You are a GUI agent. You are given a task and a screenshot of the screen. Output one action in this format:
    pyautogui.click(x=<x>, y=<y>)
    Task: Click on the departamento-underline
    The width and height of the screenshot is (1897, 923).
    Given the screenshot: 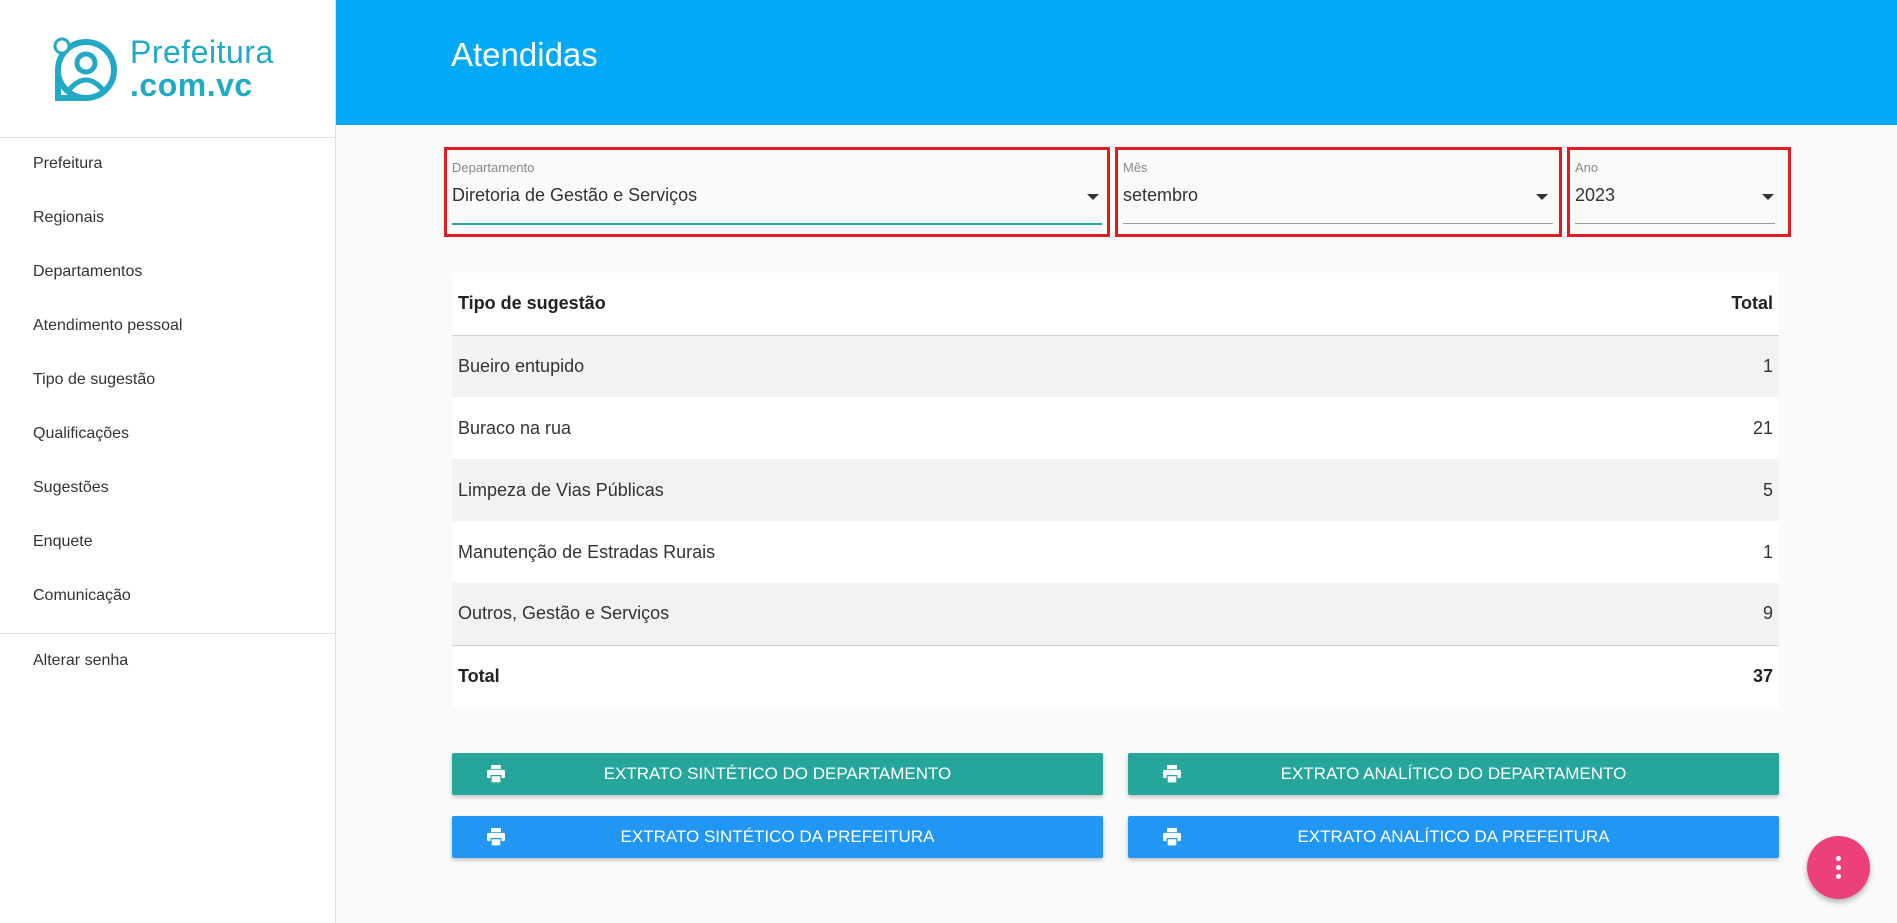 What is the action you would take?
    pyautogui.click(x=777, y=224)
    